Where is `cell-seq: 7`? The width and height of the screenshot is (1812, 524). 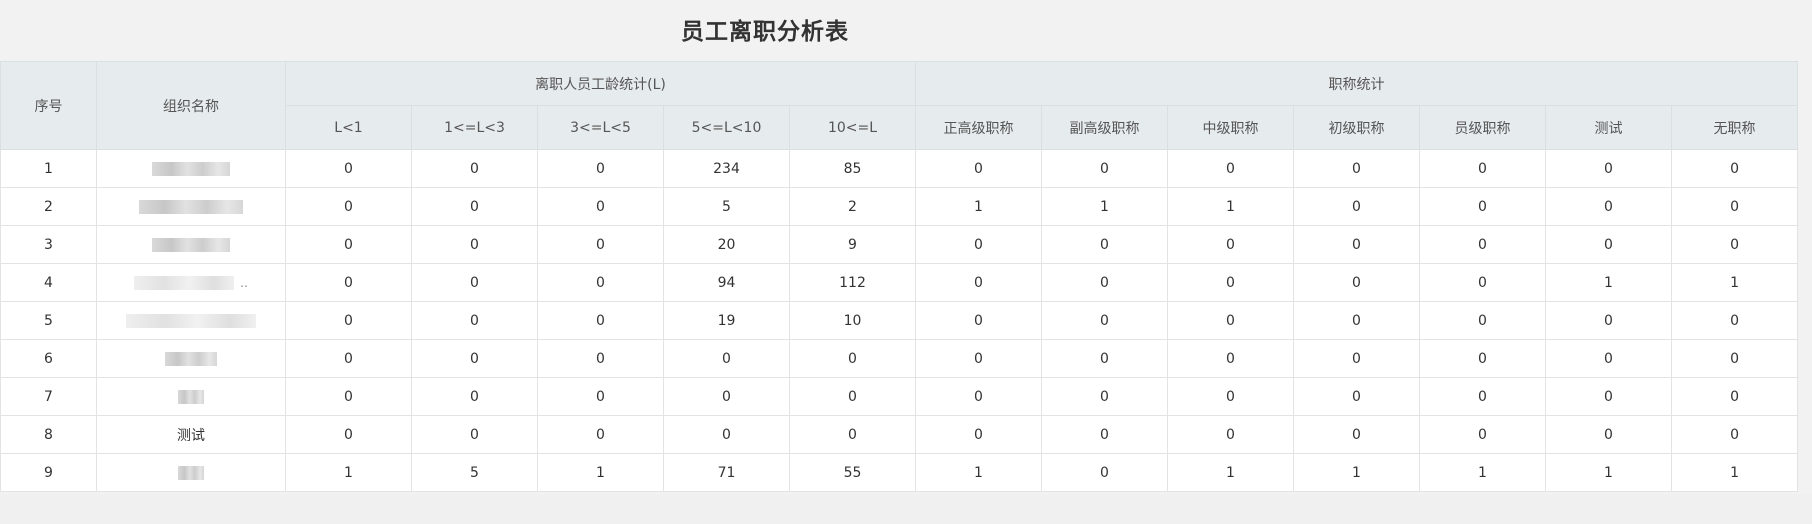 cell-seq: 7 is located at coordinates (48, 396).